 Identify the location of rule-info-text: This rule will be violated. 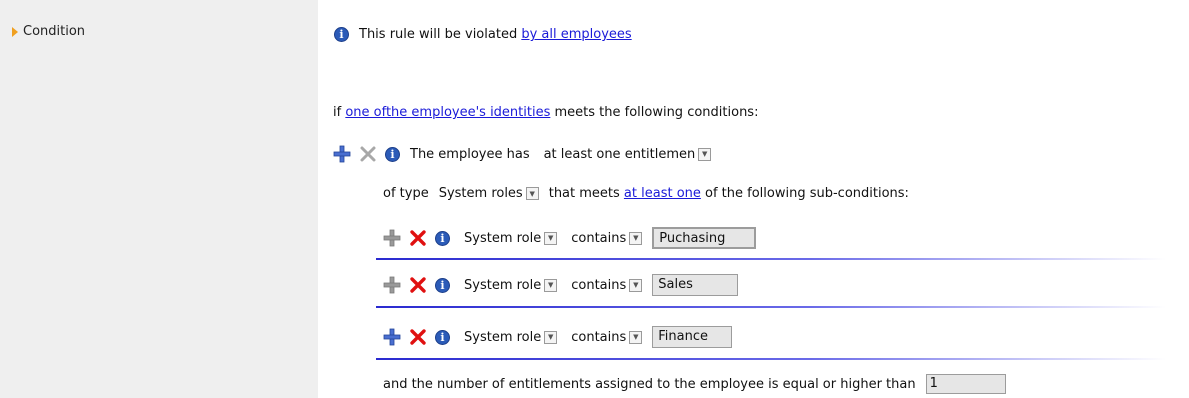
(440, 34).